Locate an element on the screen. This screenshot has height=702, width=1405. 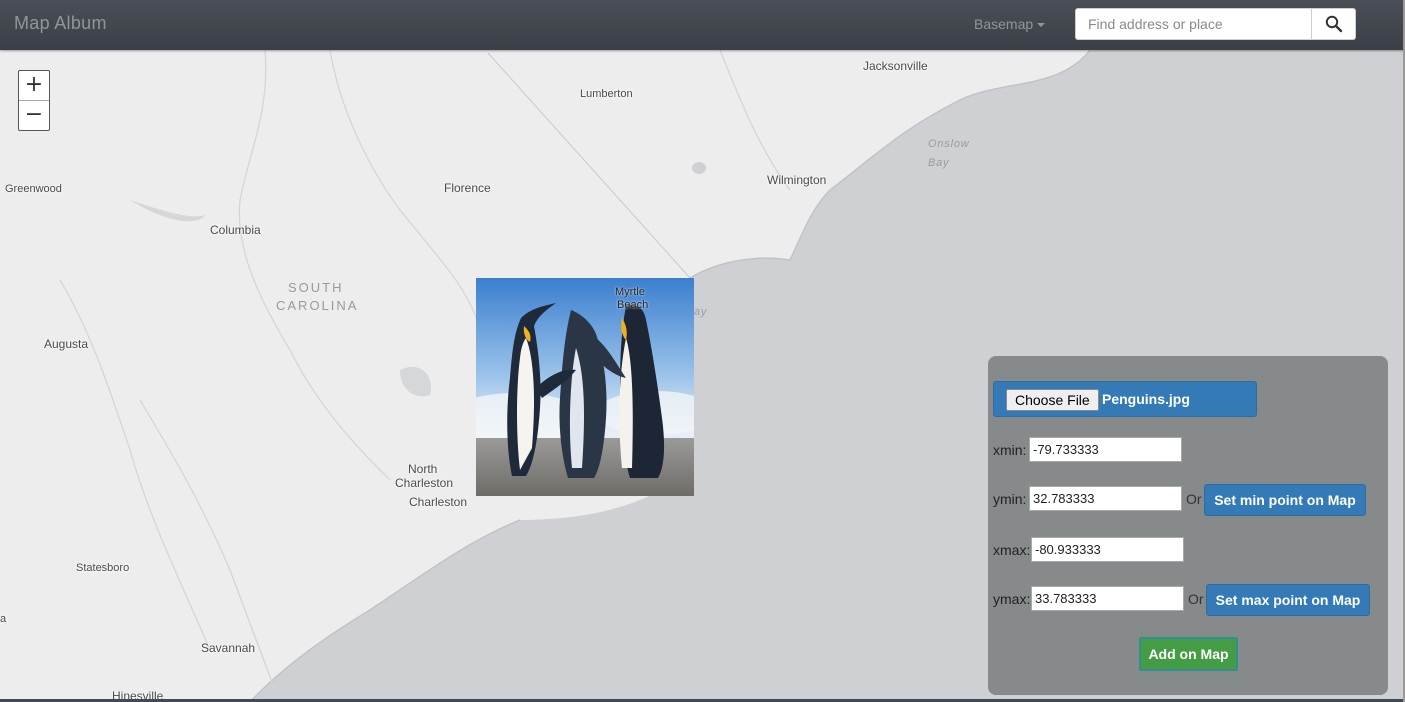
xmin-input is located at coordinates (1105, 449).